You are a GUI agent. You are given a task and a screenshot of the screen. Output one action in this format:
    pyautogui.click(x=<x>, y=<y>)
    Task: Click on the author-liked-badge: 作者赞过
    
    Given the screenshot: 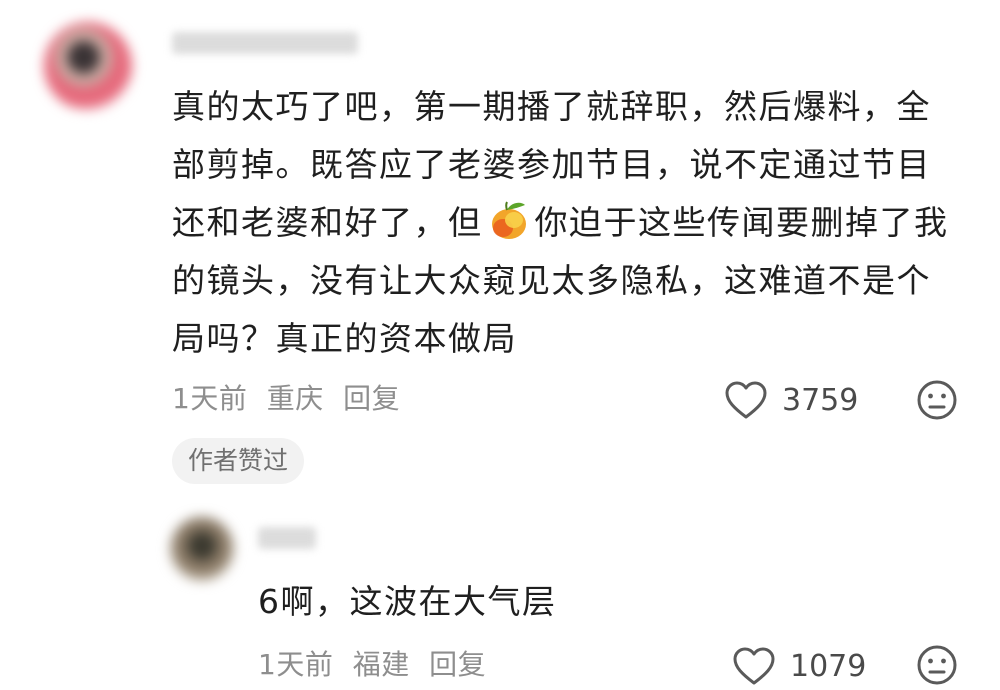 What is the action you would take?
    pyautogui.click(x=238, y=461)
    